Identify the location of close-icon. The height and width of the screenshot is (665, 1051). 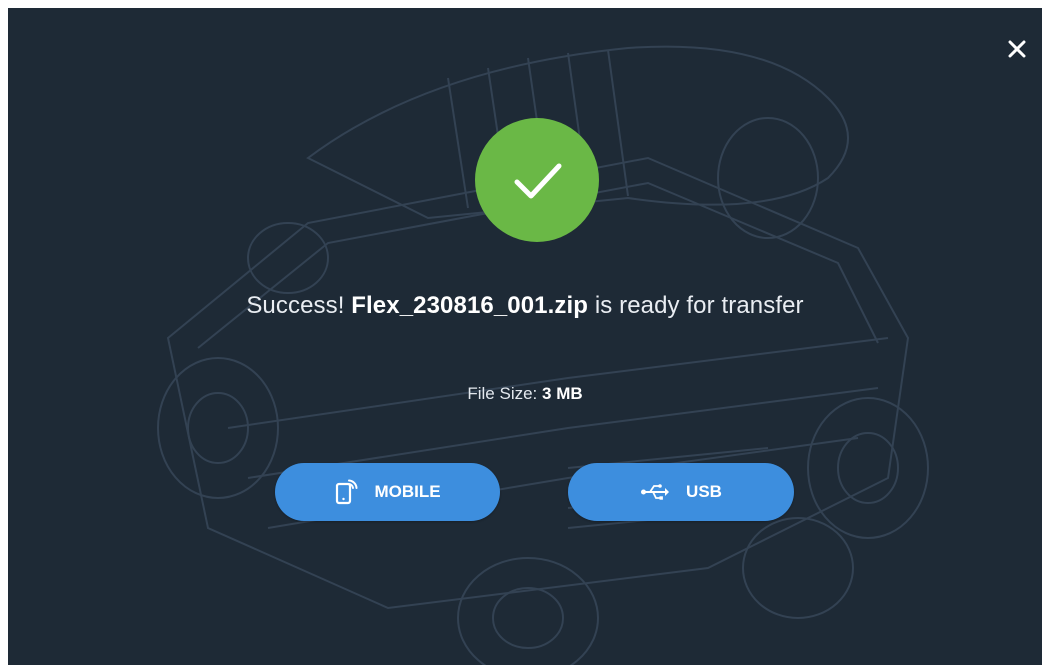
(1017, 49).